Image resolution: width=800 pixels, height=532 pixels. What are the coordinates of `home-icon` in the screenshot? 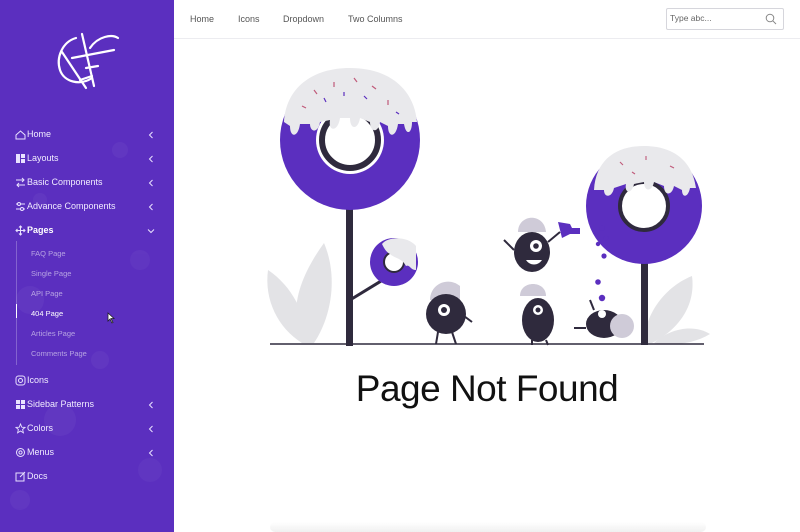 It's located at (20, 135).